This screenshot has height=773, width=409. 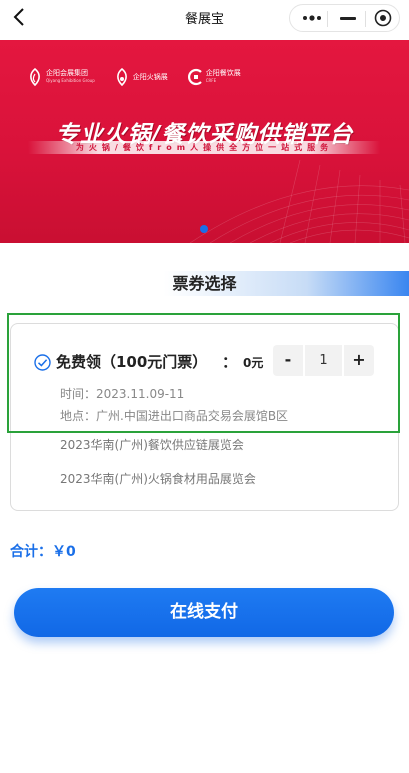 I want to click on exhibition-item: 2023华南(广州)火锅食材用品展览会, so click(x=158, y=479).